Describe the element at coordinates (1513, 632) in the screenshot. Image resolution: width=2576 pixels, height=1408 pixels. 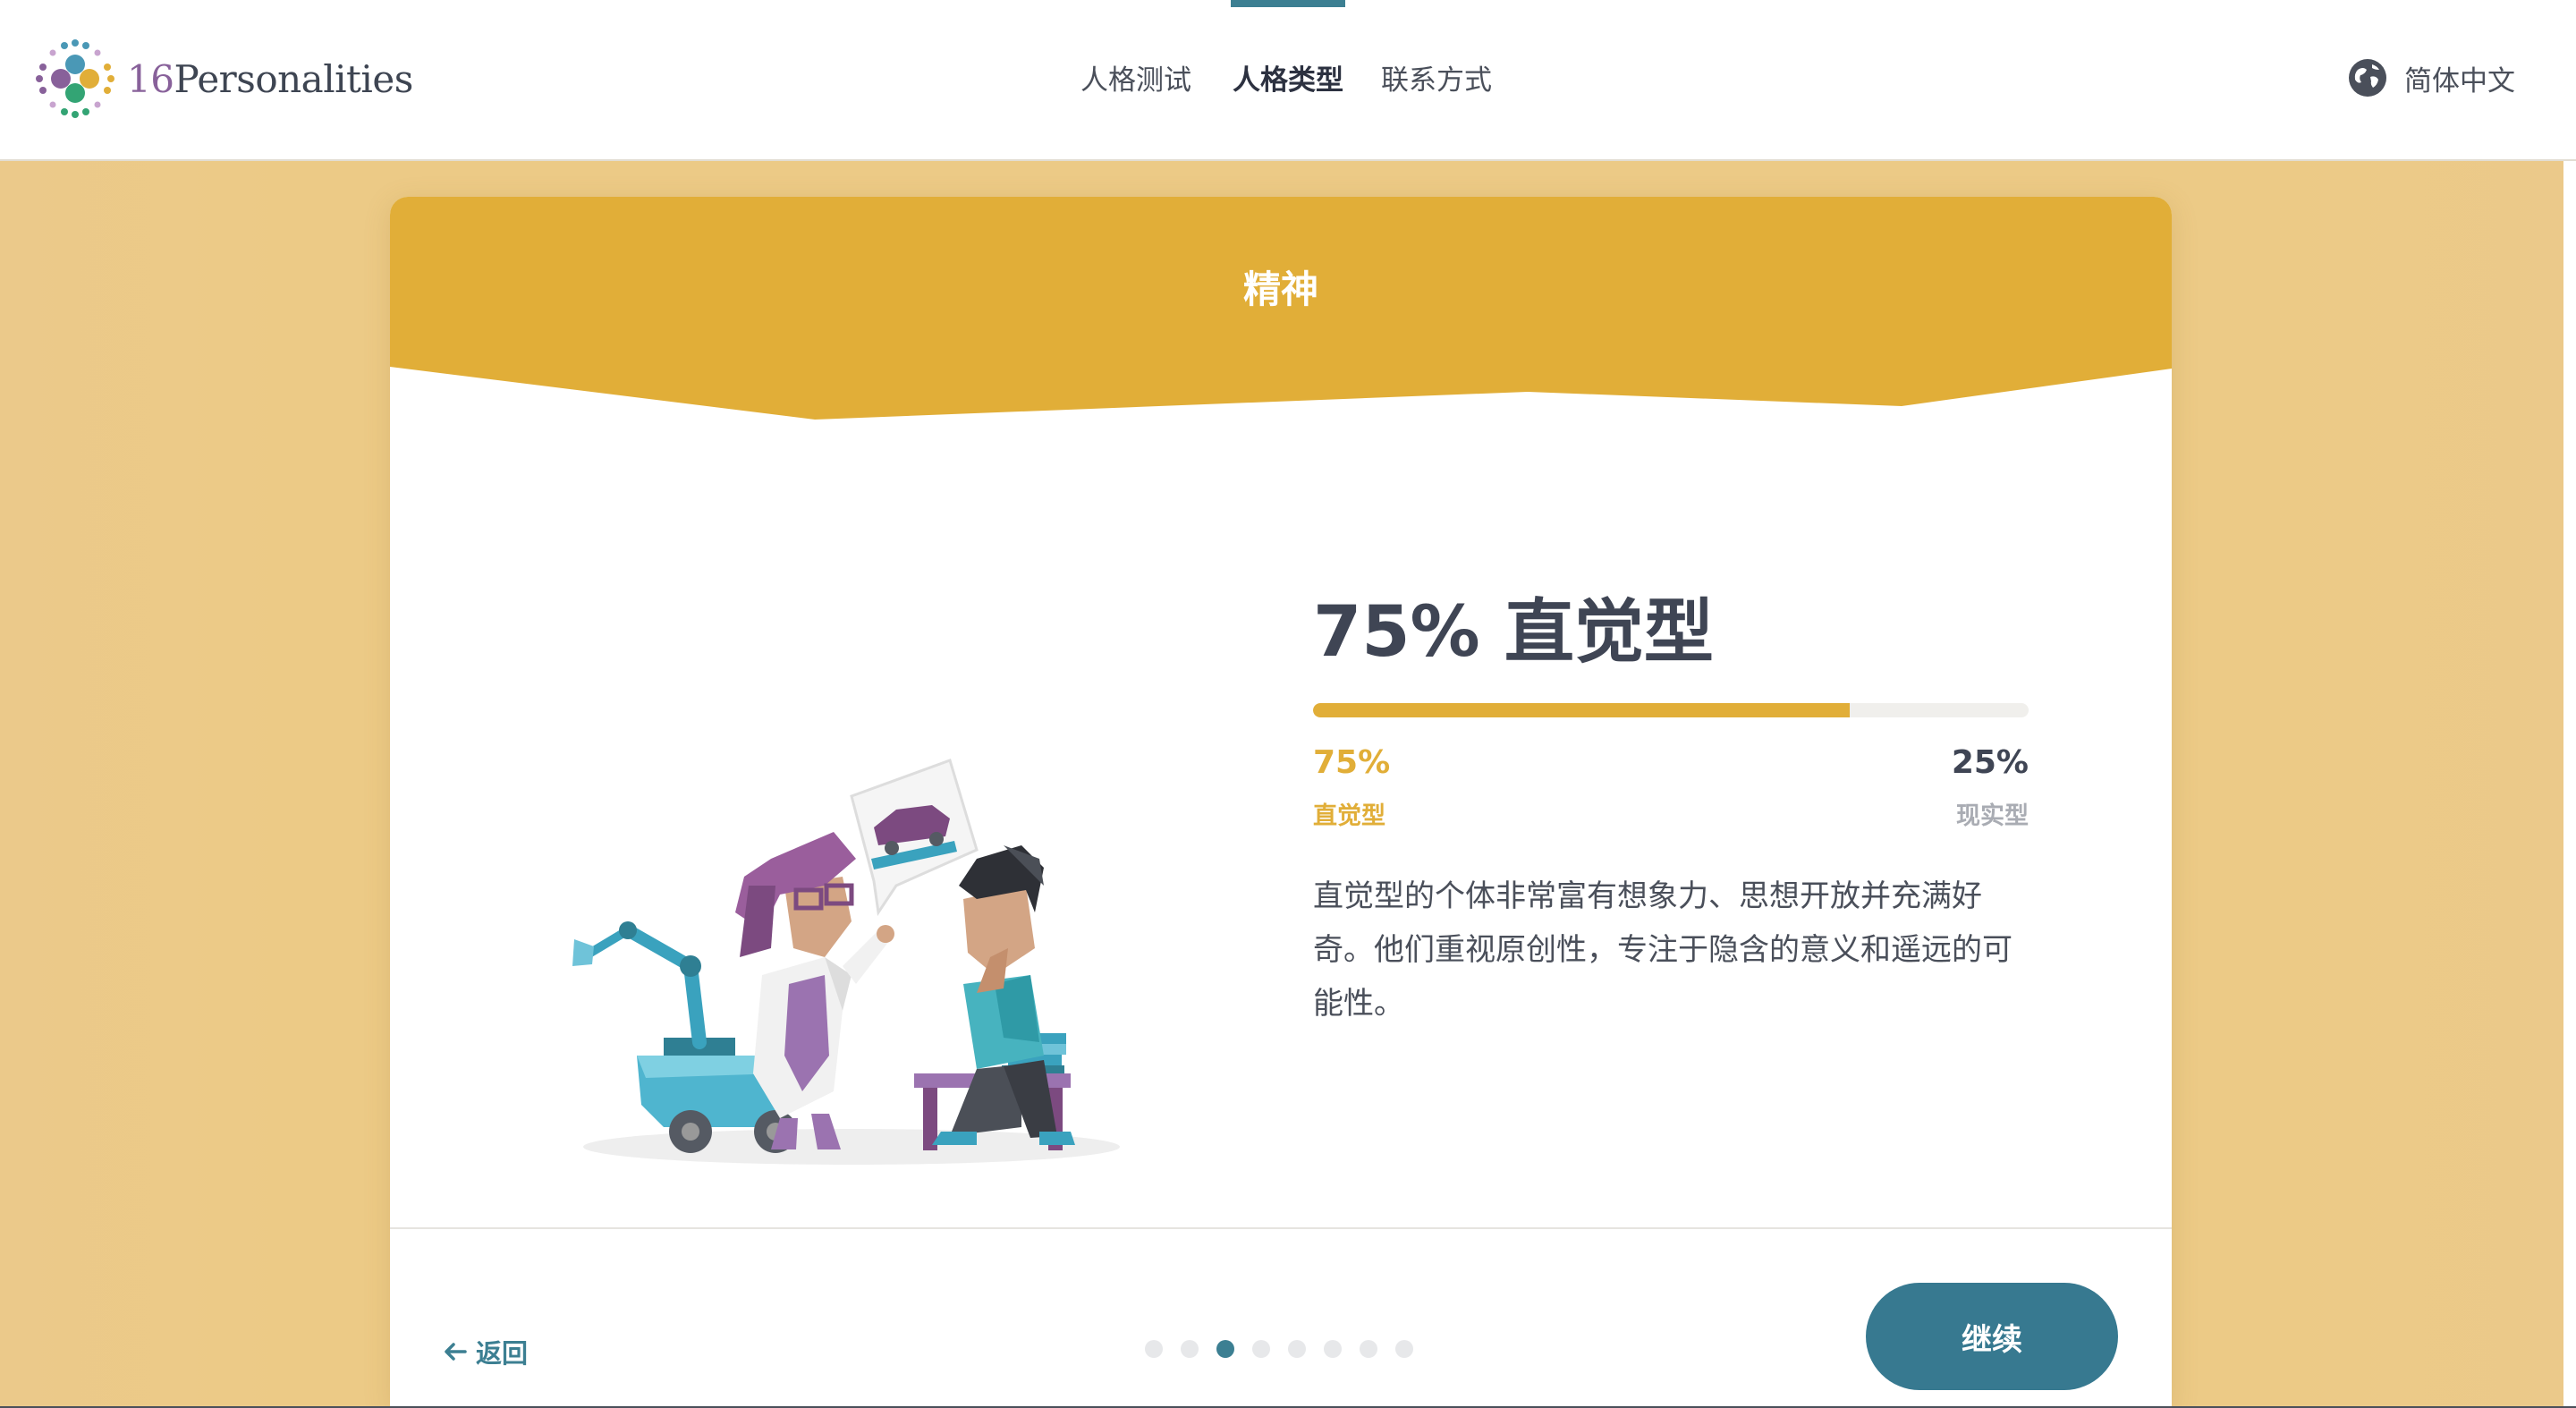
I see `trait-heading: 75% 直觉型` at that location.